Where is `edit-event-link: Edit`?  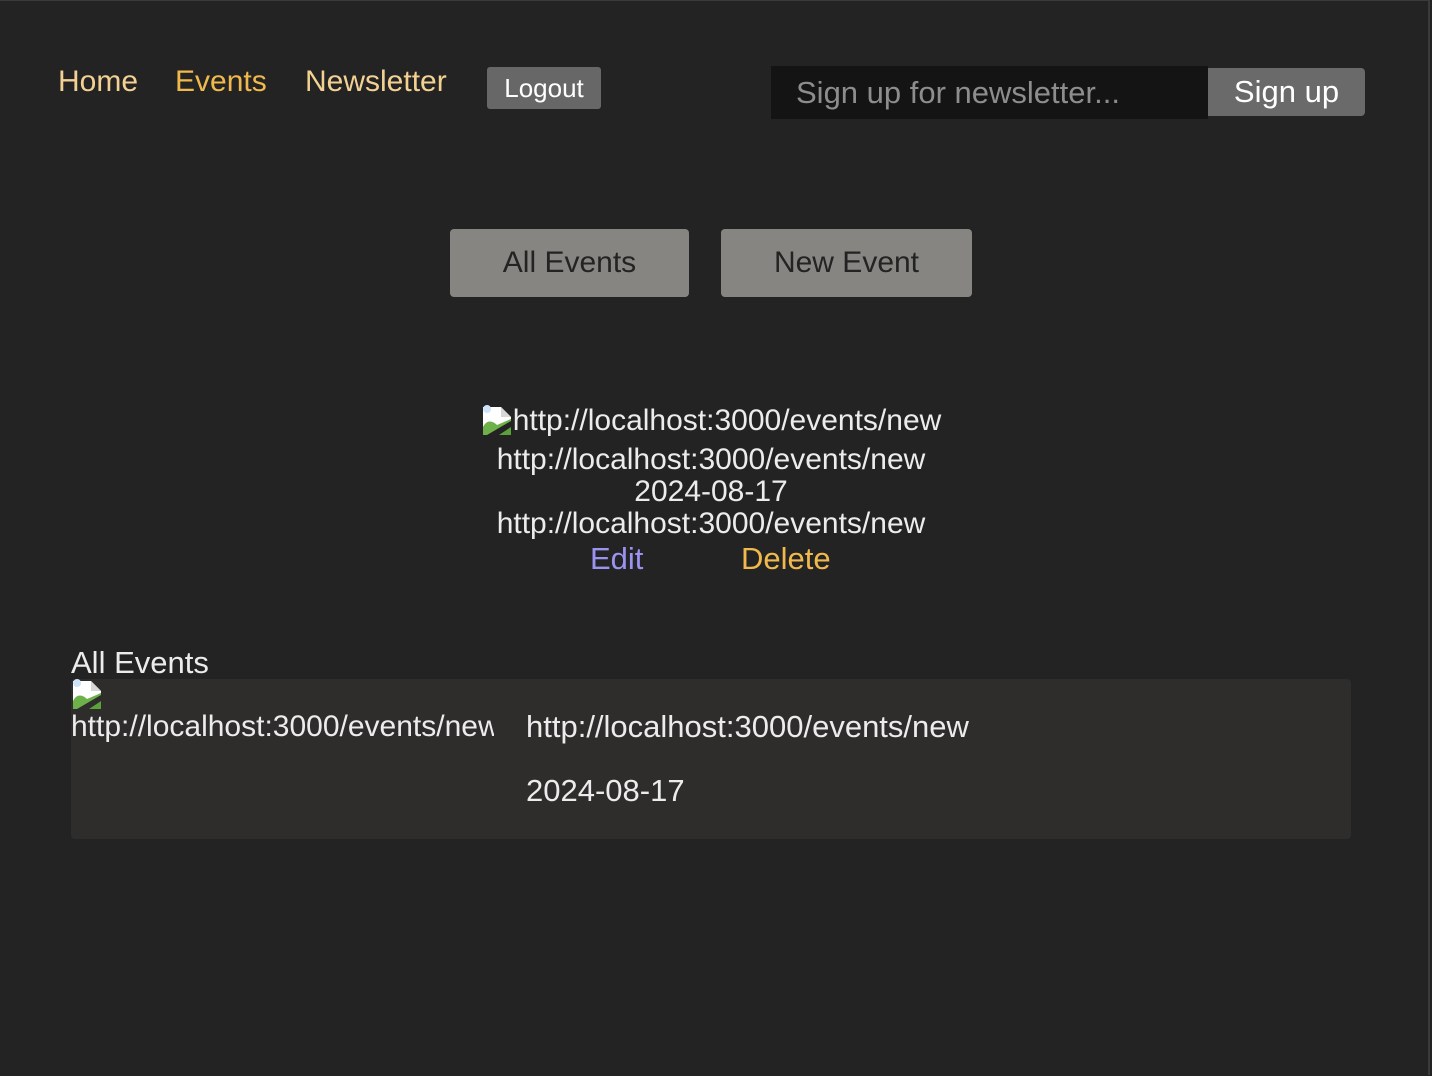
edit-event-link: Edit is located at coordinates (616, 559).